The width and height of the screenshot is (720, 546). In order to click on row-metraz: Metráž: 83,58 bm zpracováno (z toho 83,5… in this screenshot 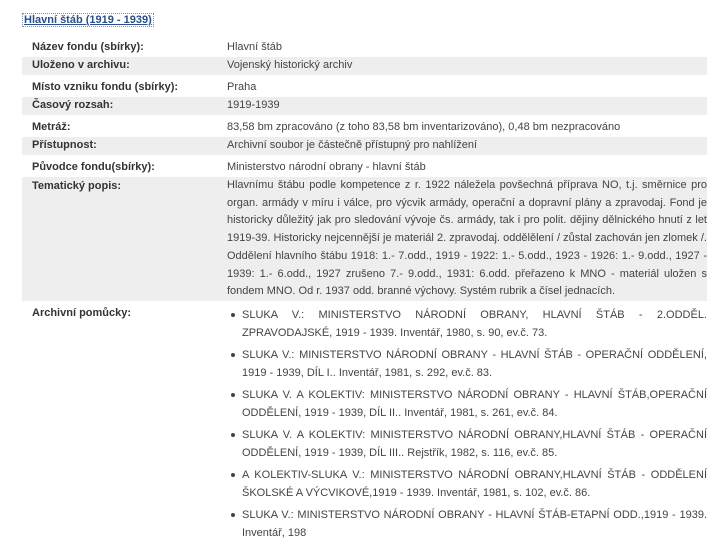, I will do `click(364, 128)`.